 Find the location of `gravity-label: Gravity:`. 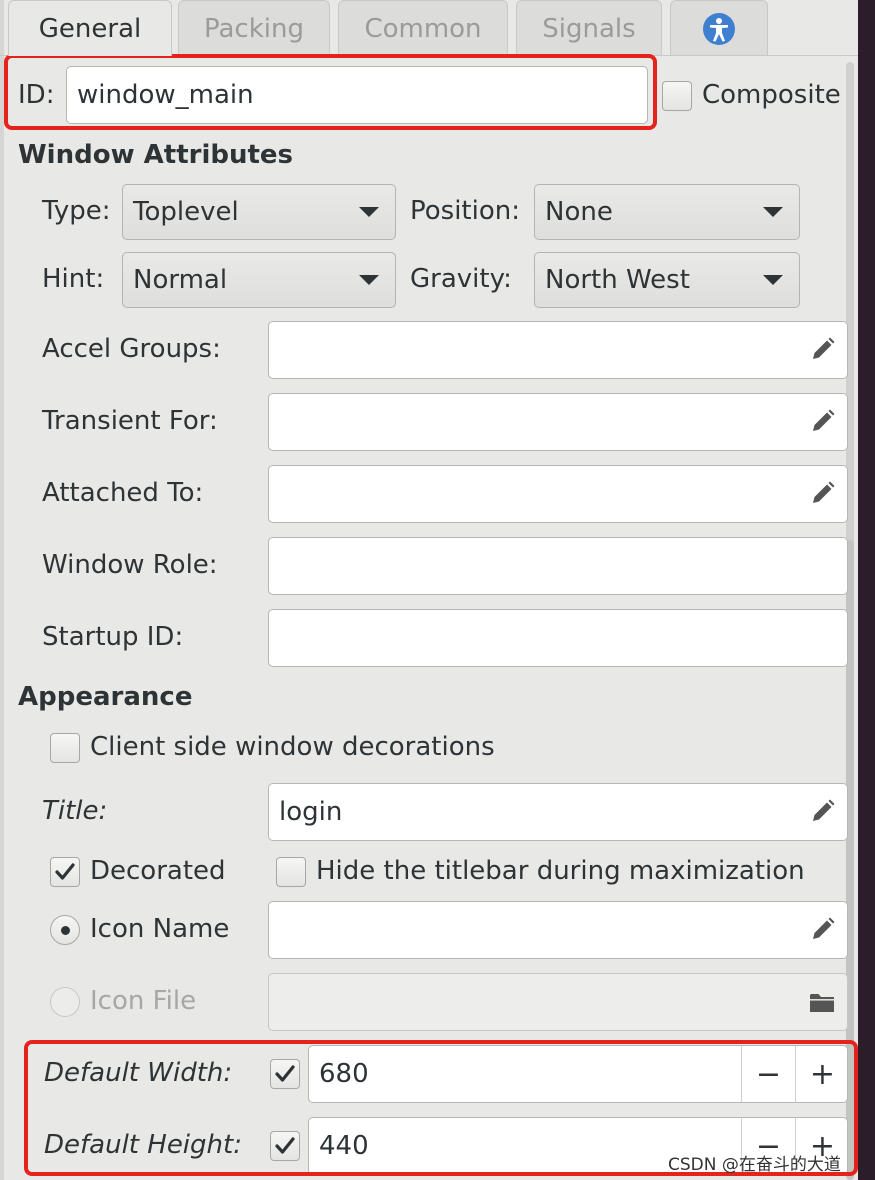

gravity-label: Gravity: is located at coordinates (461, 279).